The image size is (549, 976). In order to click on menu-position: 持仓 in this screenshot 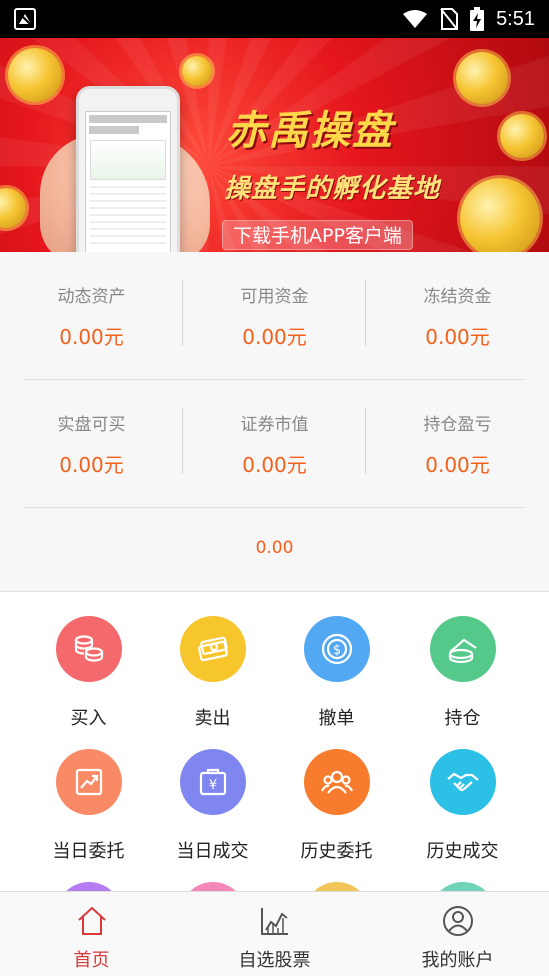, I will do `click(462, 673)`.